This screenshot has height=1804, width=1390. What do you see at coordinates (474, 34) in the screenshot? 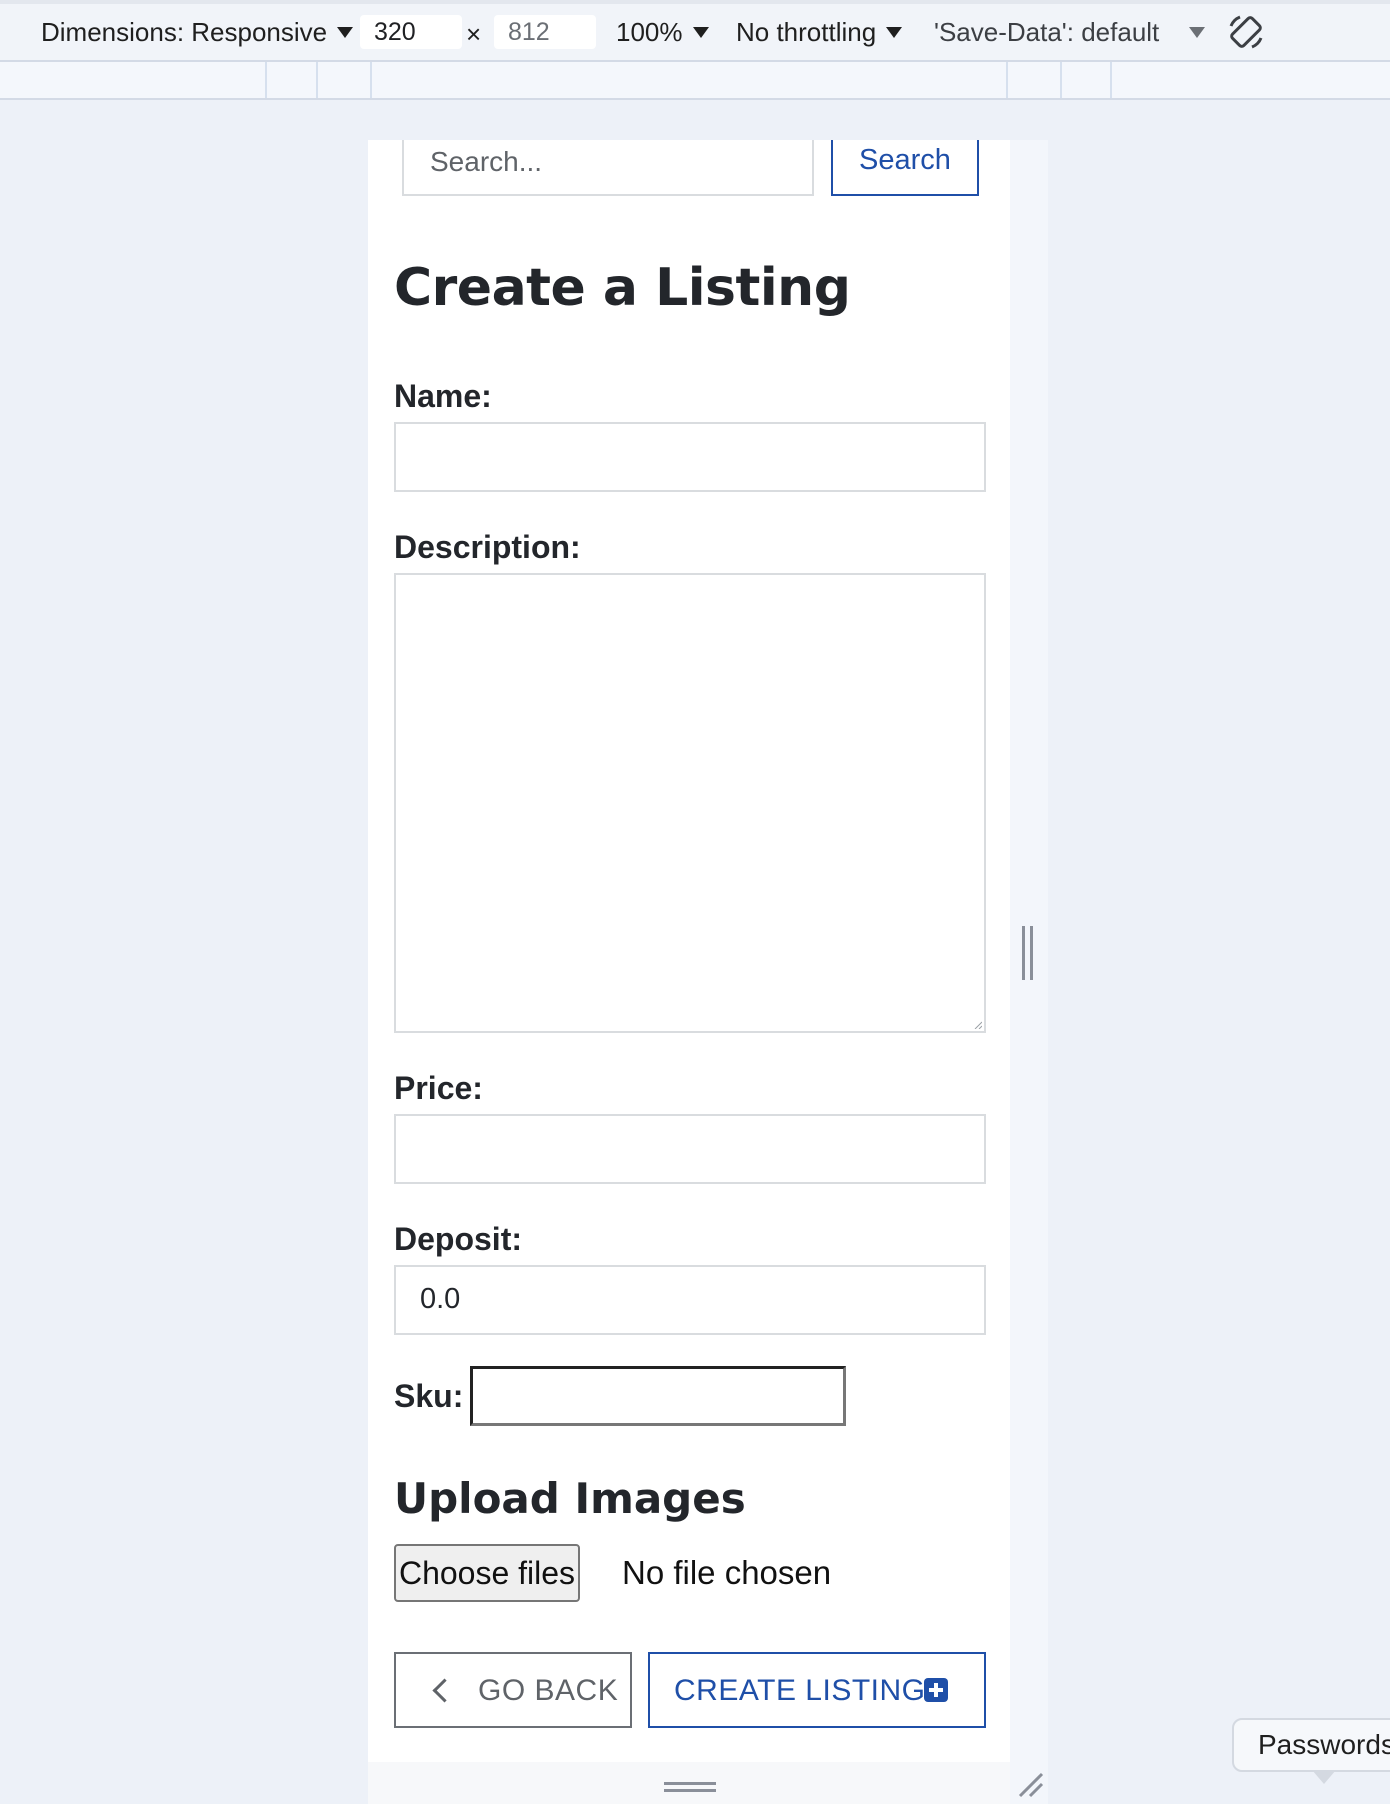
I see `times-sign: ×` at bounding box center [474, 34].